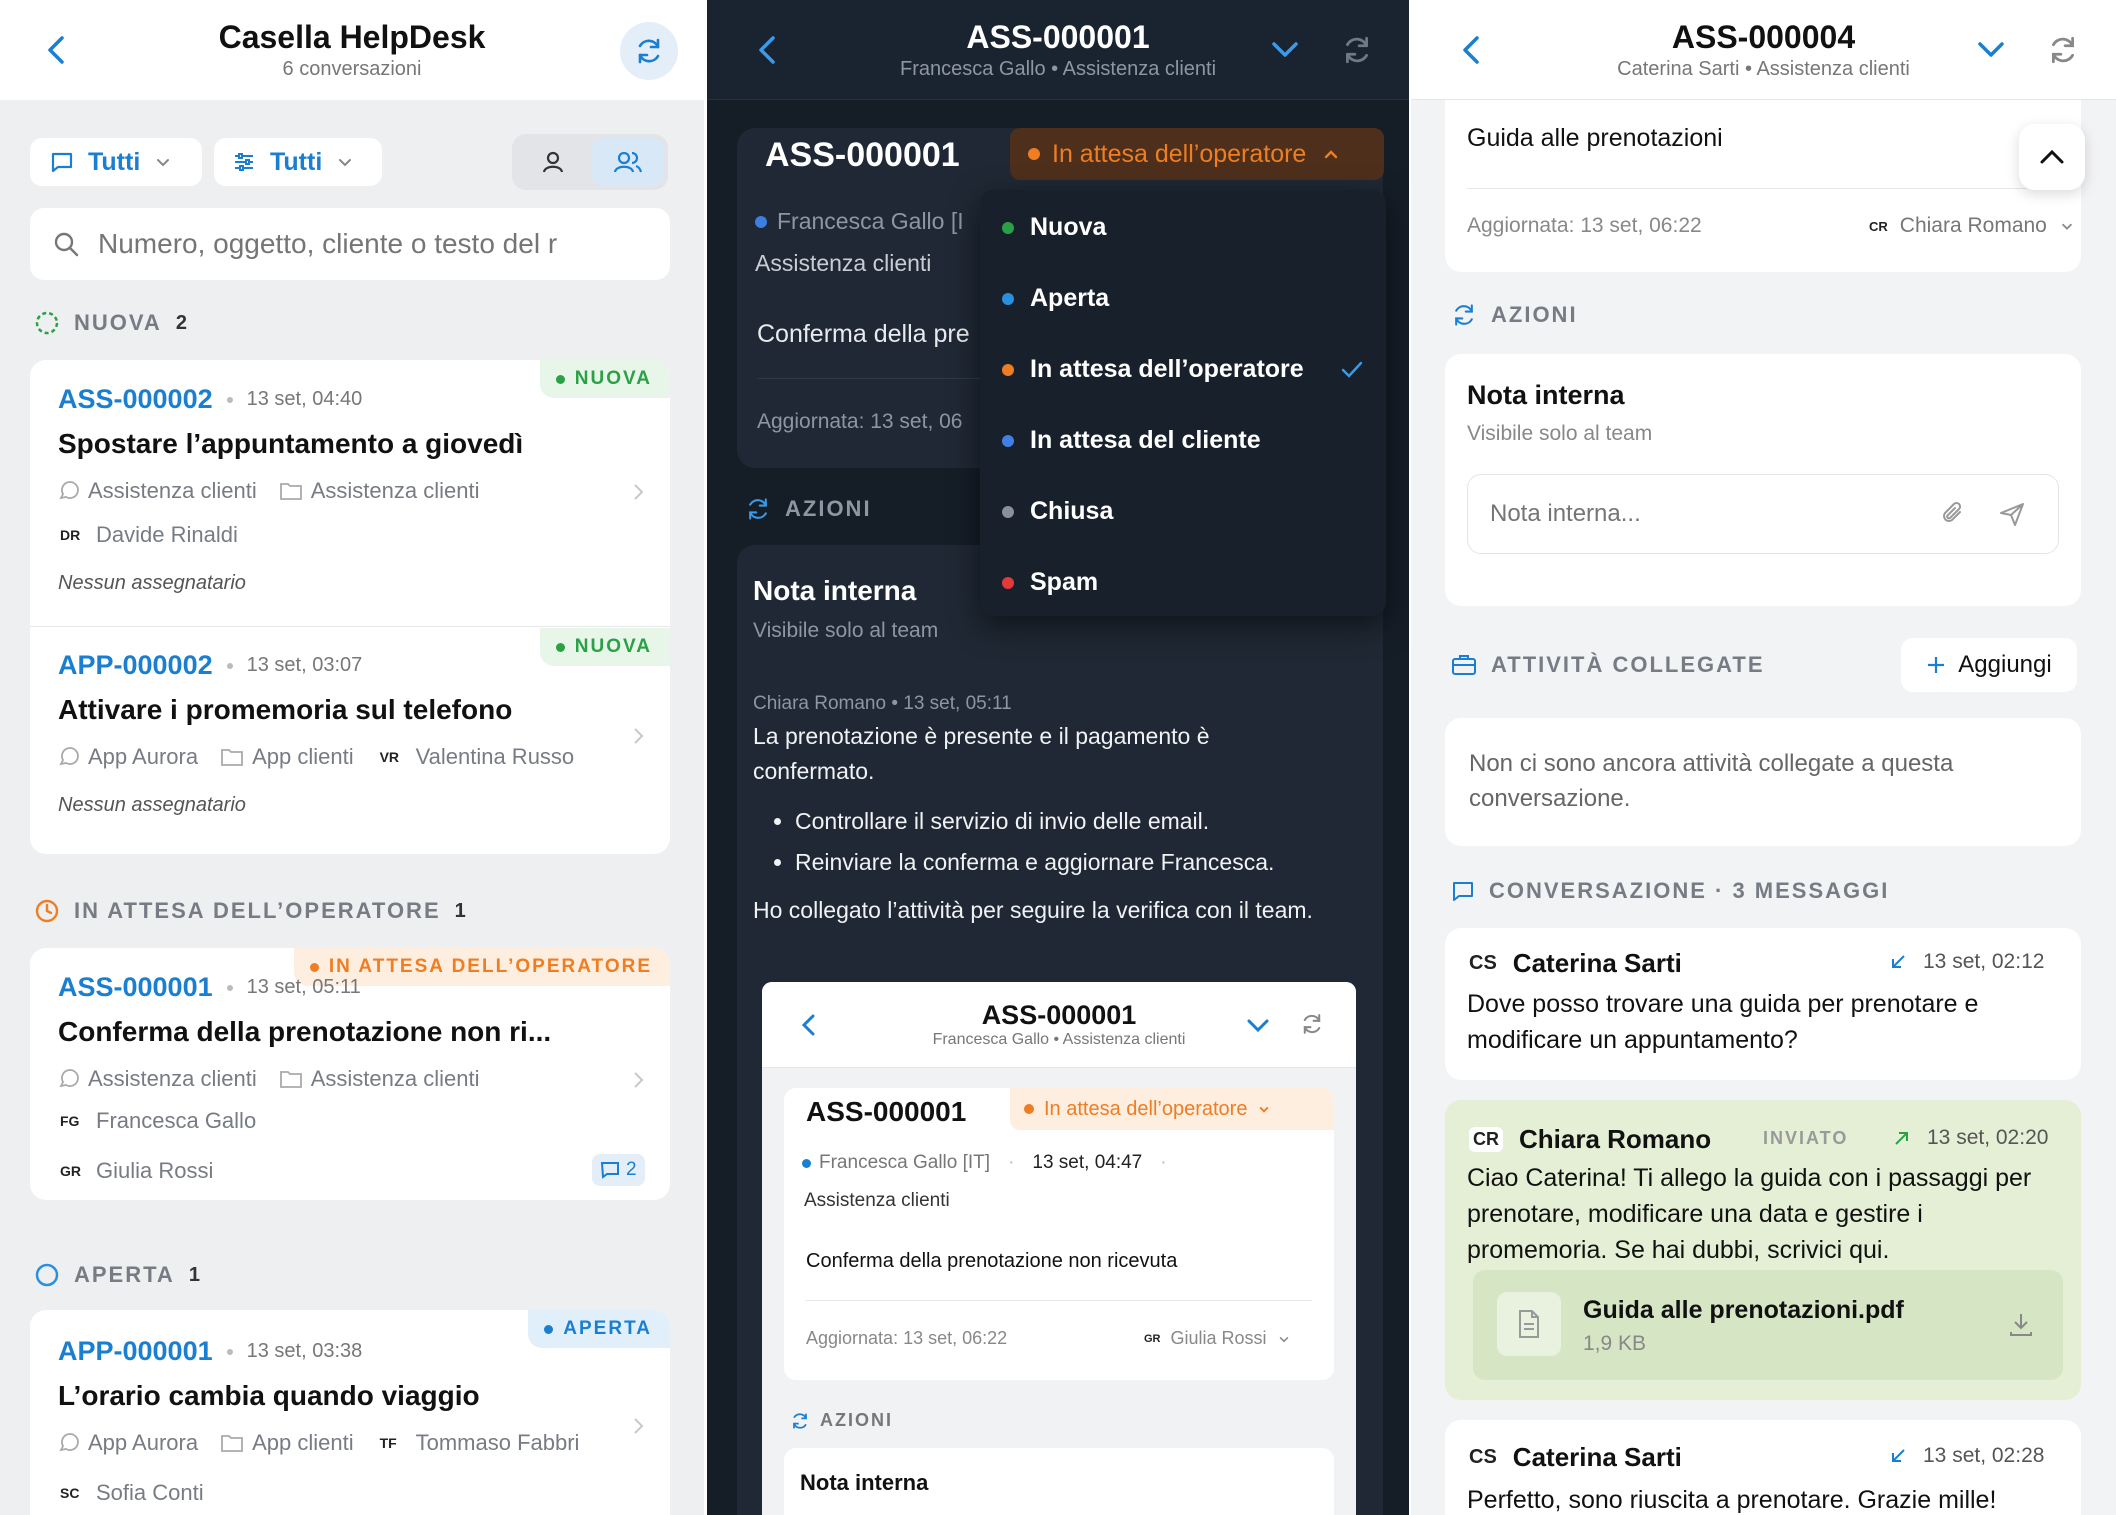  What do you see at coordinates (1463, 891) in the screenshot?
I see `chat-icon` at bounding box center [1463, 891].